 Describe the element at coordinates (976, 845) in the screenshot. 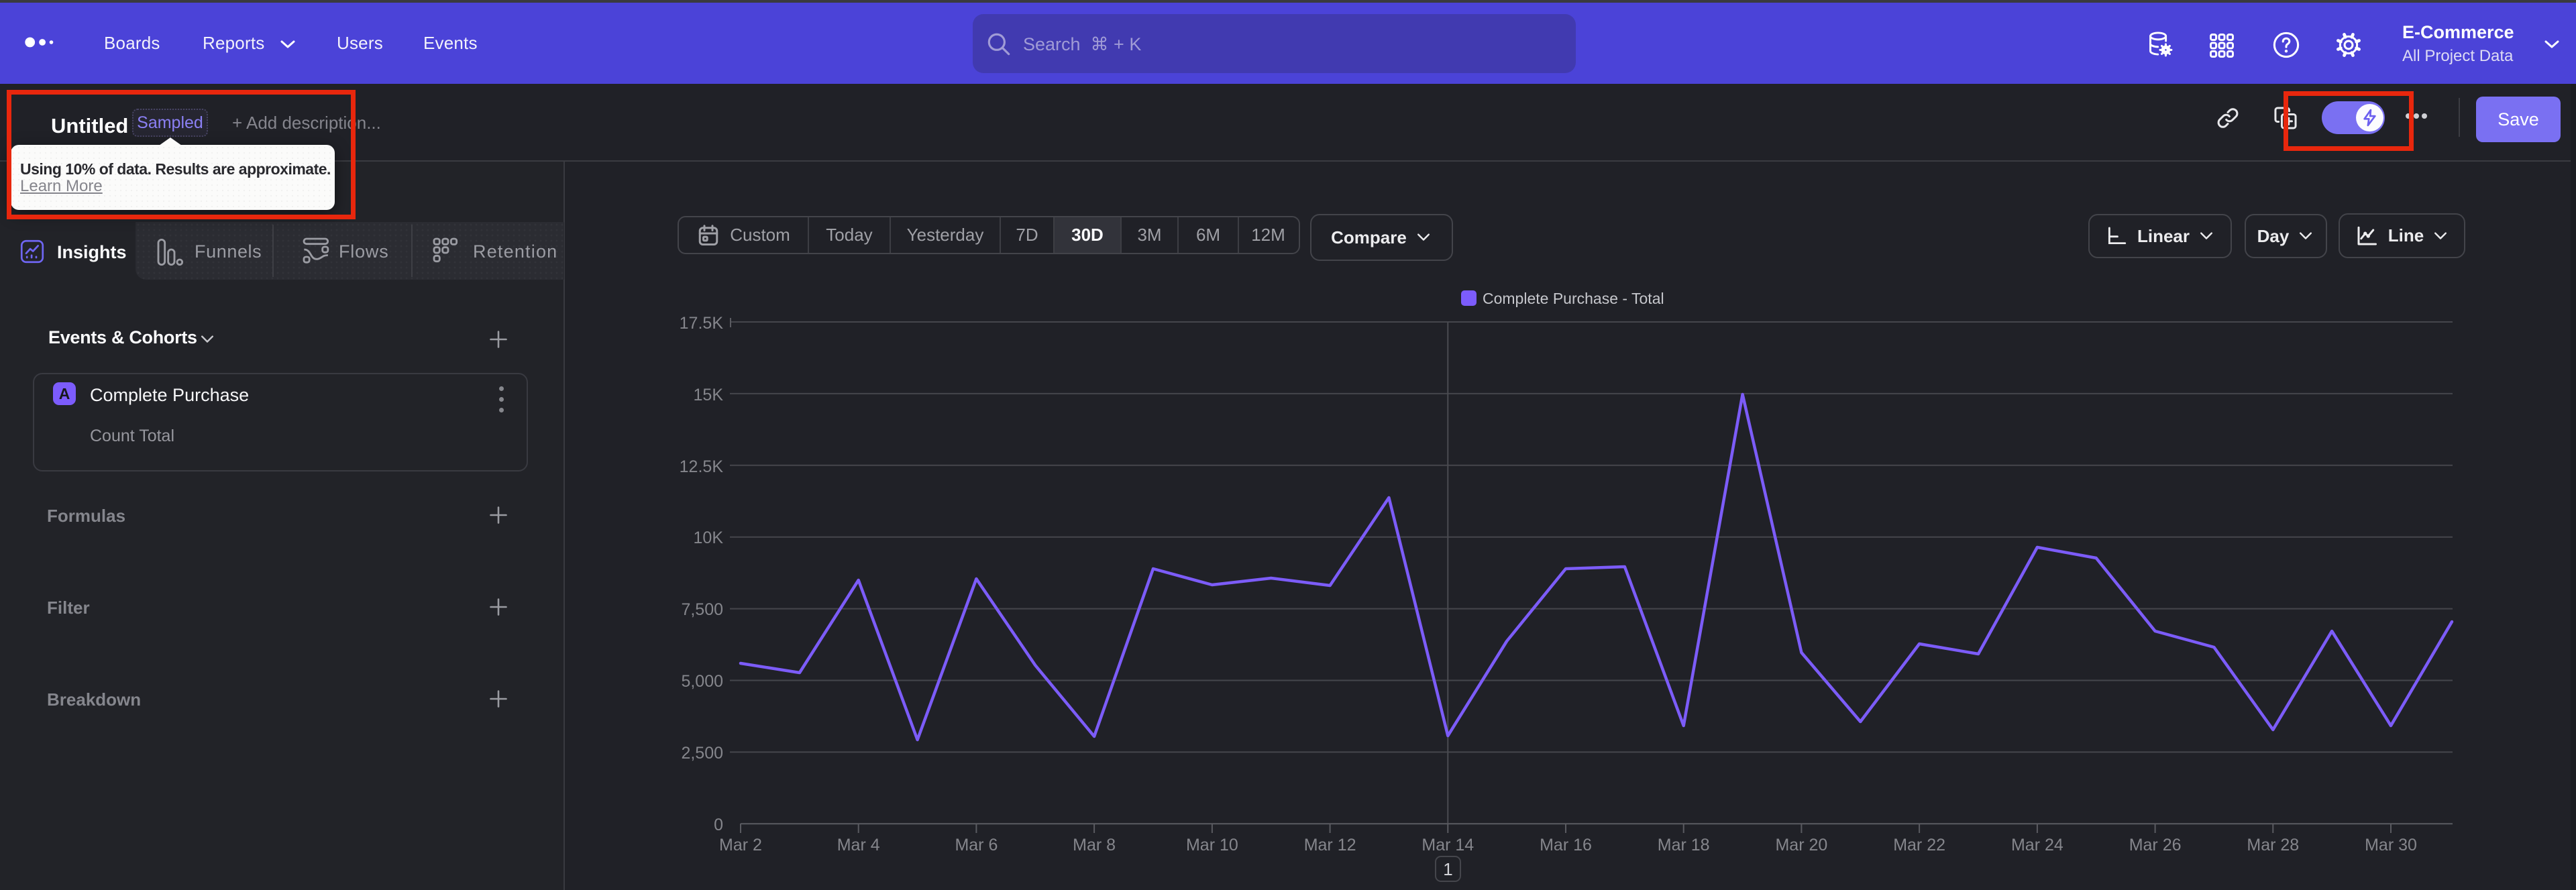

I see `svg-text: Mar 6` at that location.